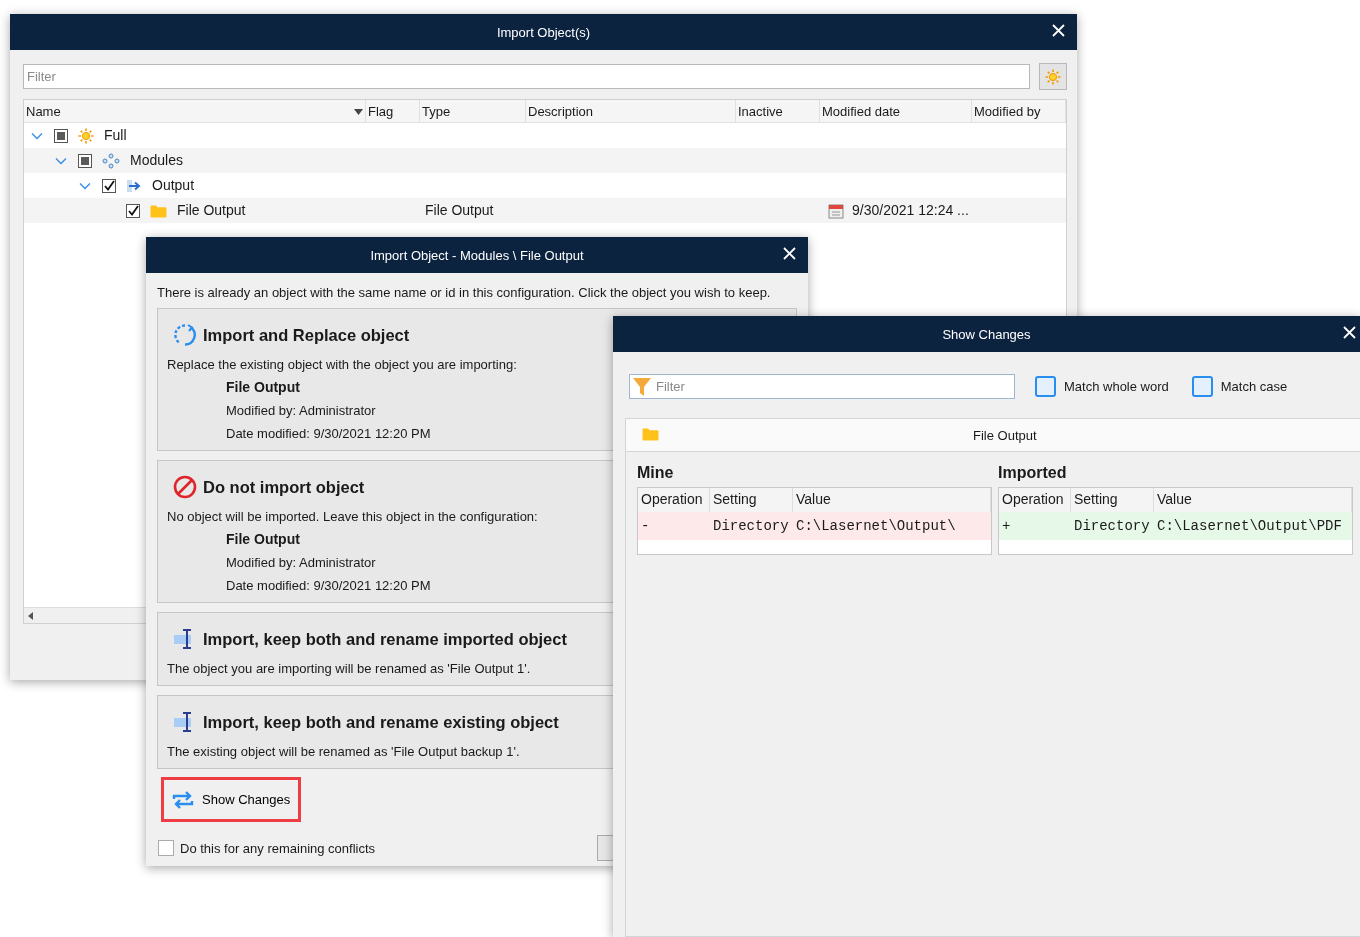 This screenshot has width=1360, height=937. What do you see at coordinates (1033, 472) in the screenshot?
I see `pane-heading: Imported` at bounding box center [1033, 472].